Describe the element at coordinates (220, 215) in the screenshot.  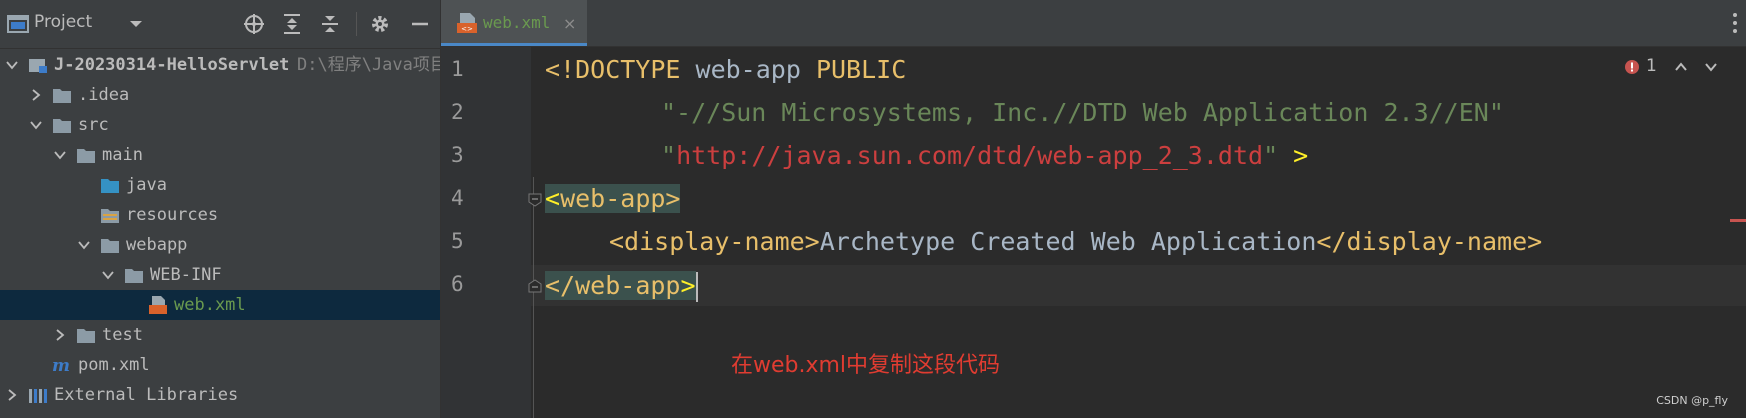
I see `tree-item: resources` at that location.